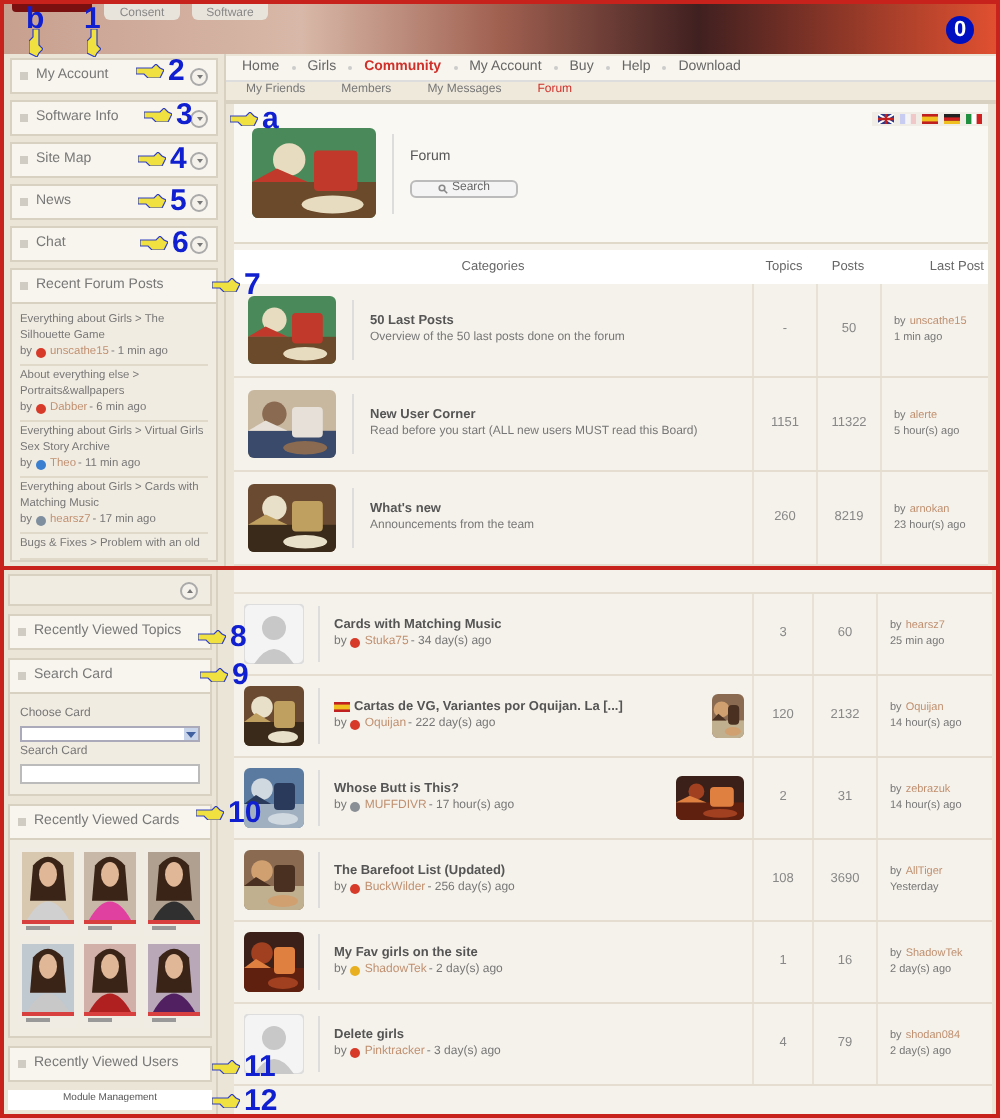  I want to click on annotation-label: 9, so click(240, 675).